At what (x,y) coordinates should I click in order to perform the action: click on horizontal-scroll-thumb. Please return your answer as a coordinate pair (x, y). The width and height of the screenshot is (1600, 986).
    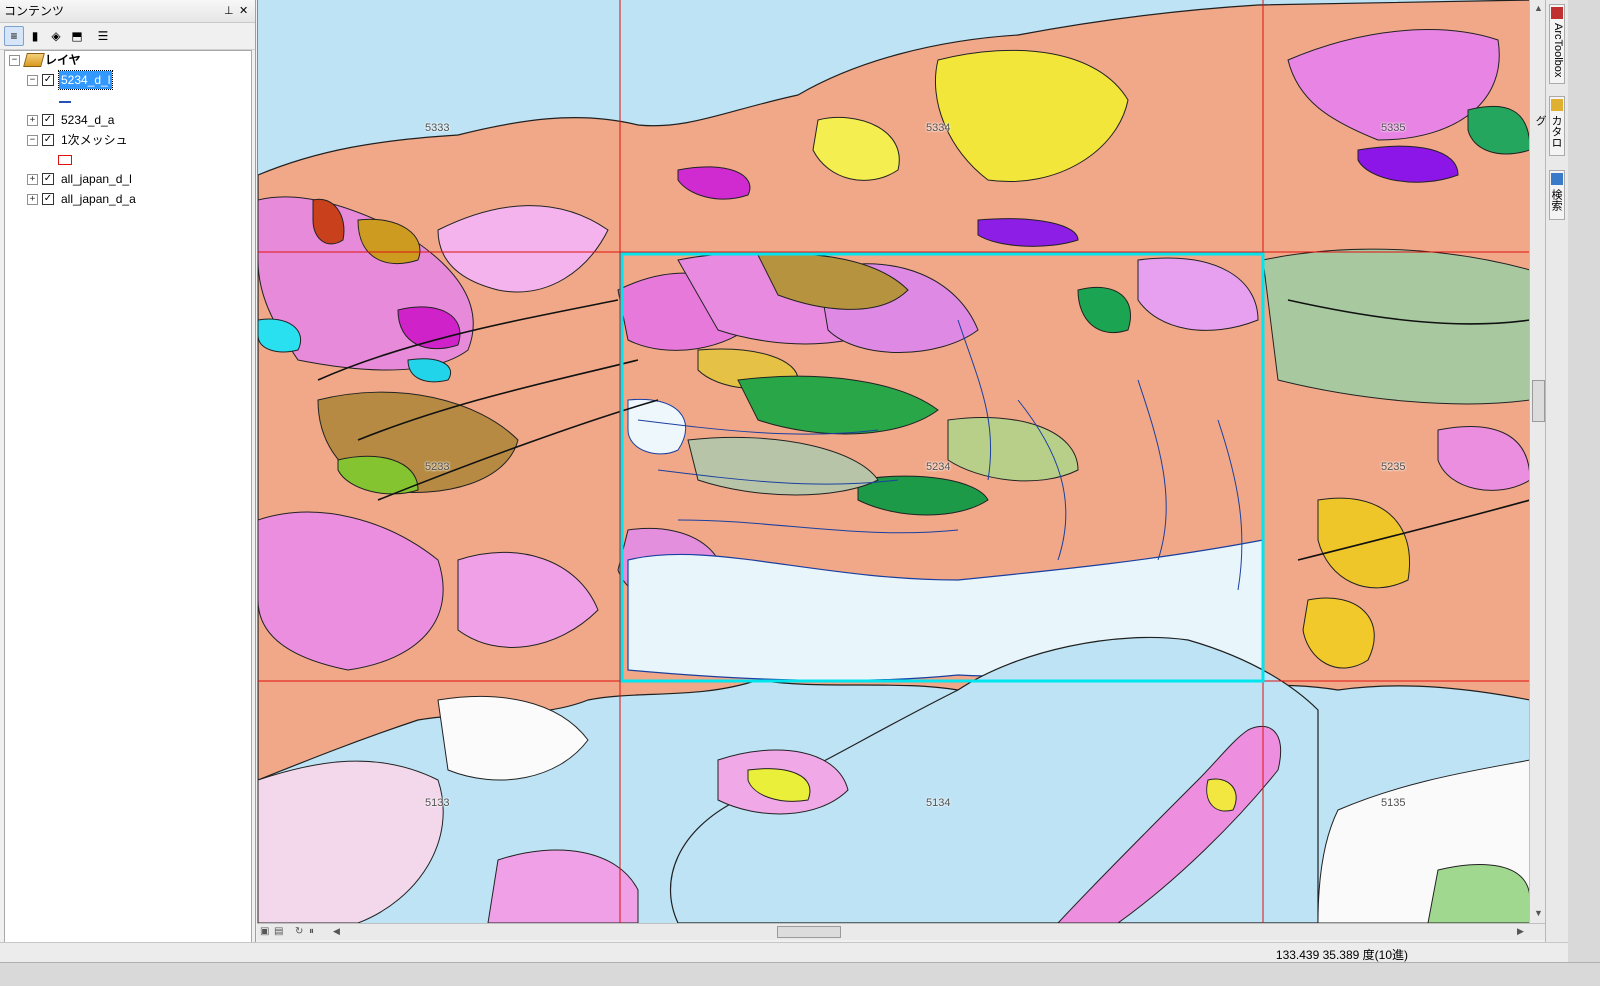
    Looking at the image, I should click on (809, 932).